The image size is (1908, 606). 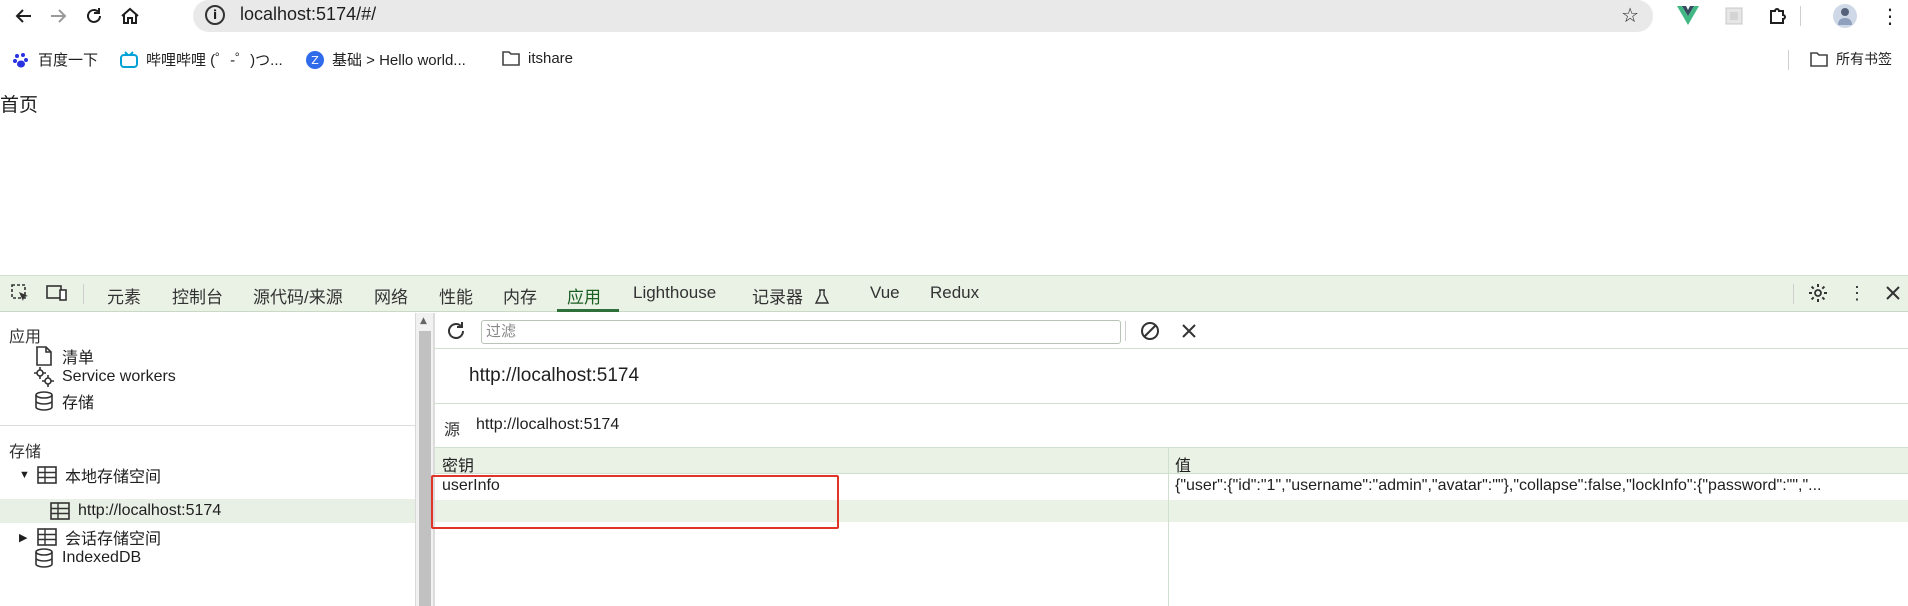 What do you see at coordinates (124, 295) in the screenshot?
I see `tab-elements: 元素` at bounding box center [124, 295].